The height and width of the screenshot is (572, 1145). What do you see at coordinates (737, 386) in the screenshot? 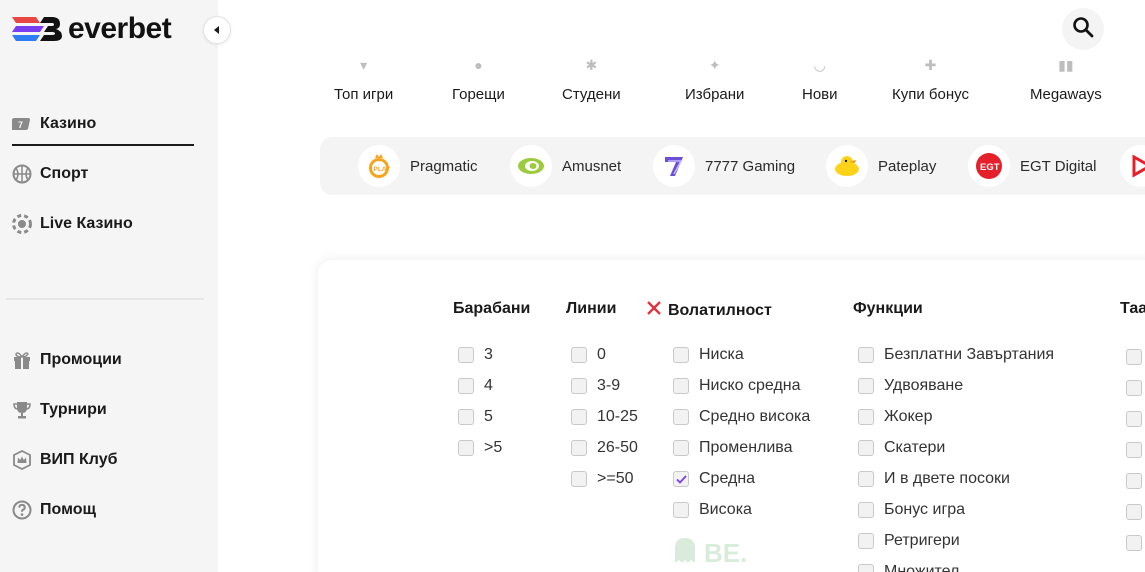
I see `filter-option-volatility-low-medium: Ниско средна` at bounding box center [737, 386].